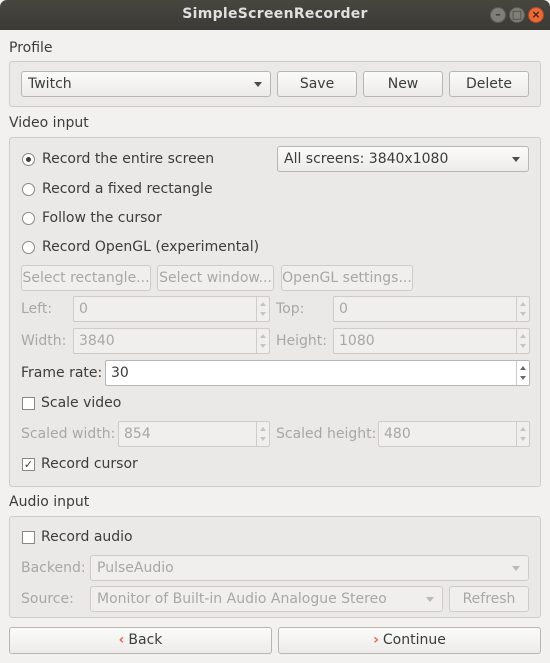 This screenshot has height=663, width=550. Describe the element at coordinates (454, 434) in the screenshot. I see `scaled-height-spinbox: 480` at that location.